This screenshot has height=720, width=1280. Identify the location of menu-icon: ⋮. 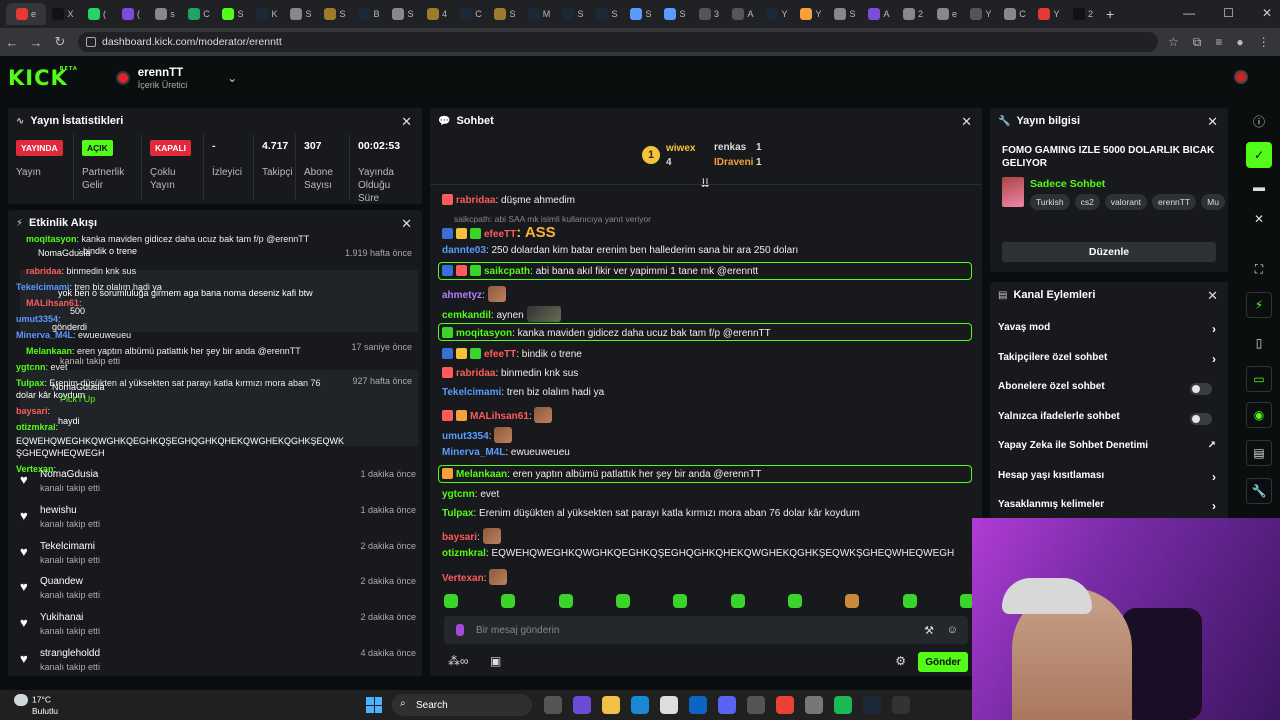
(1264, 42).